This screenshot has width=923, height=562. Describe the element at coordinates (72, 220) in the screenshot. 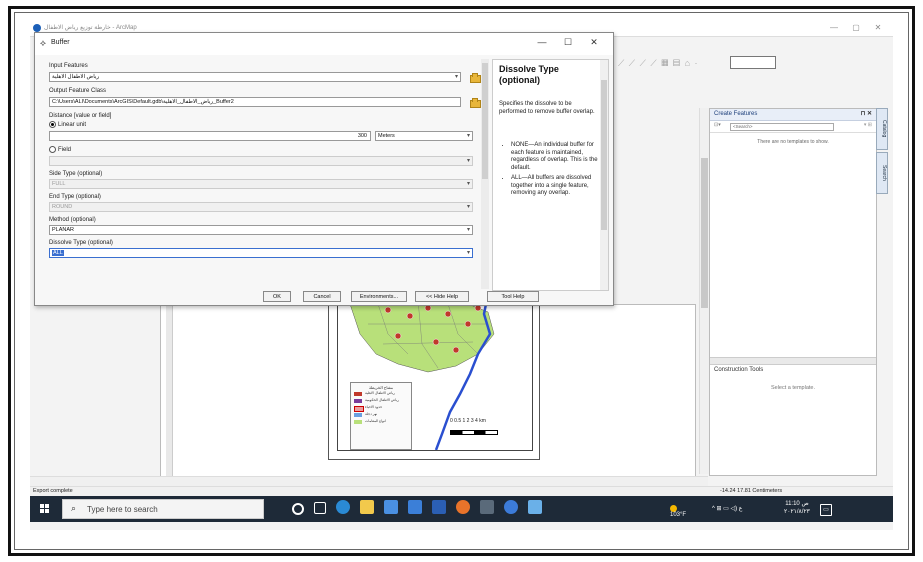

I see `method-label: Method (optional)` at that location.